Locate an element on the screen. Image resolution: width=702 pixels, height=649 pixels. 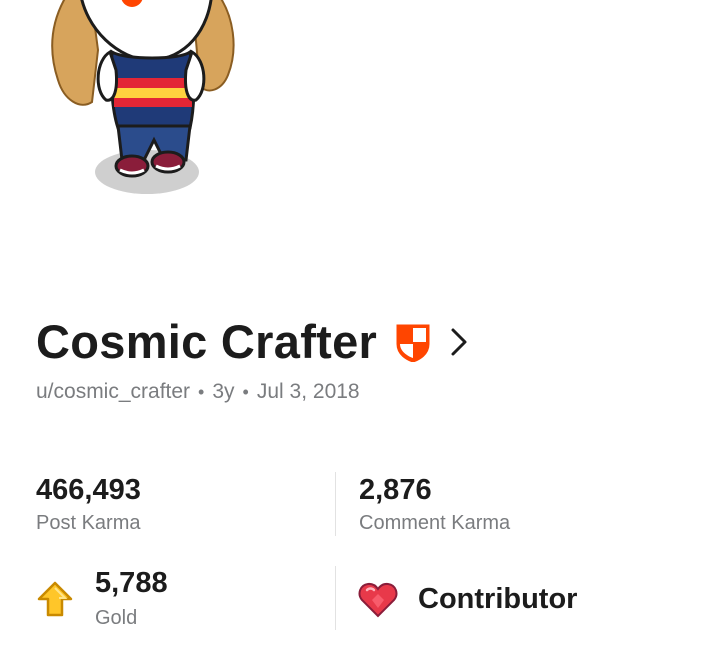
post-karma-value: 466,493 is located at coordinates (88, 490).